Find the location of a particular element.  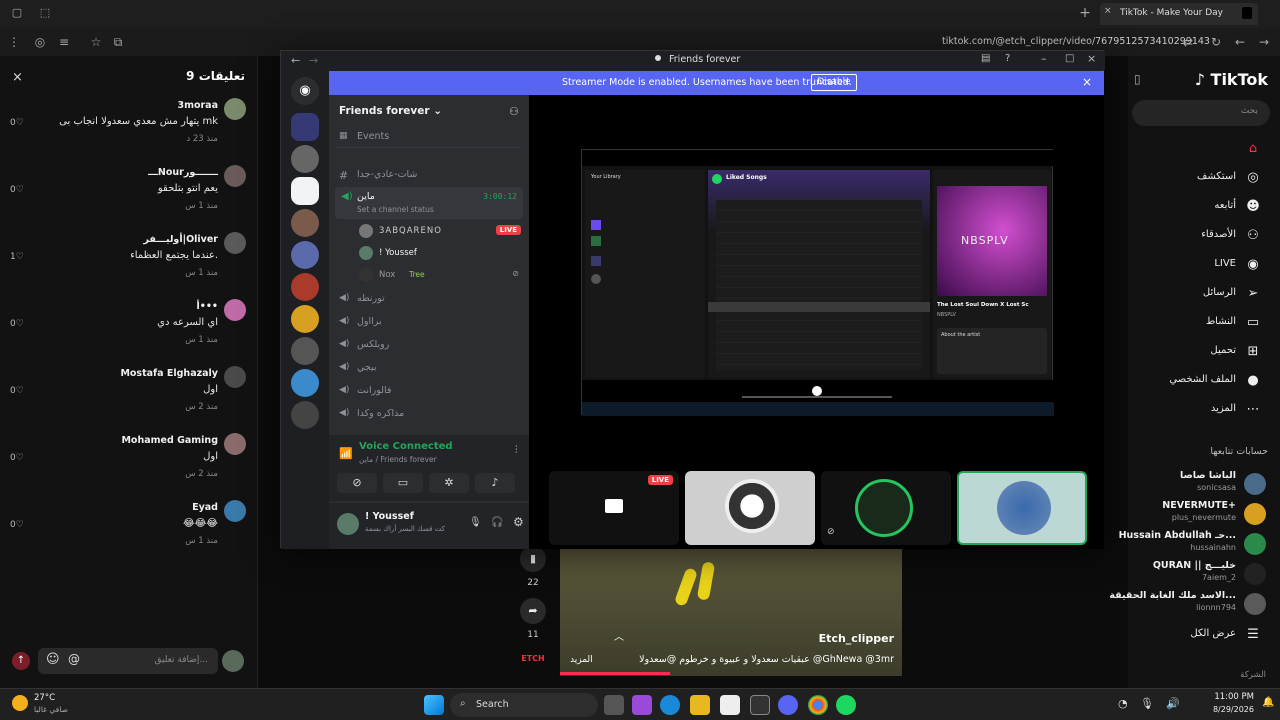

camera-off-button: ⊘ is located at coordinates (357, 483).